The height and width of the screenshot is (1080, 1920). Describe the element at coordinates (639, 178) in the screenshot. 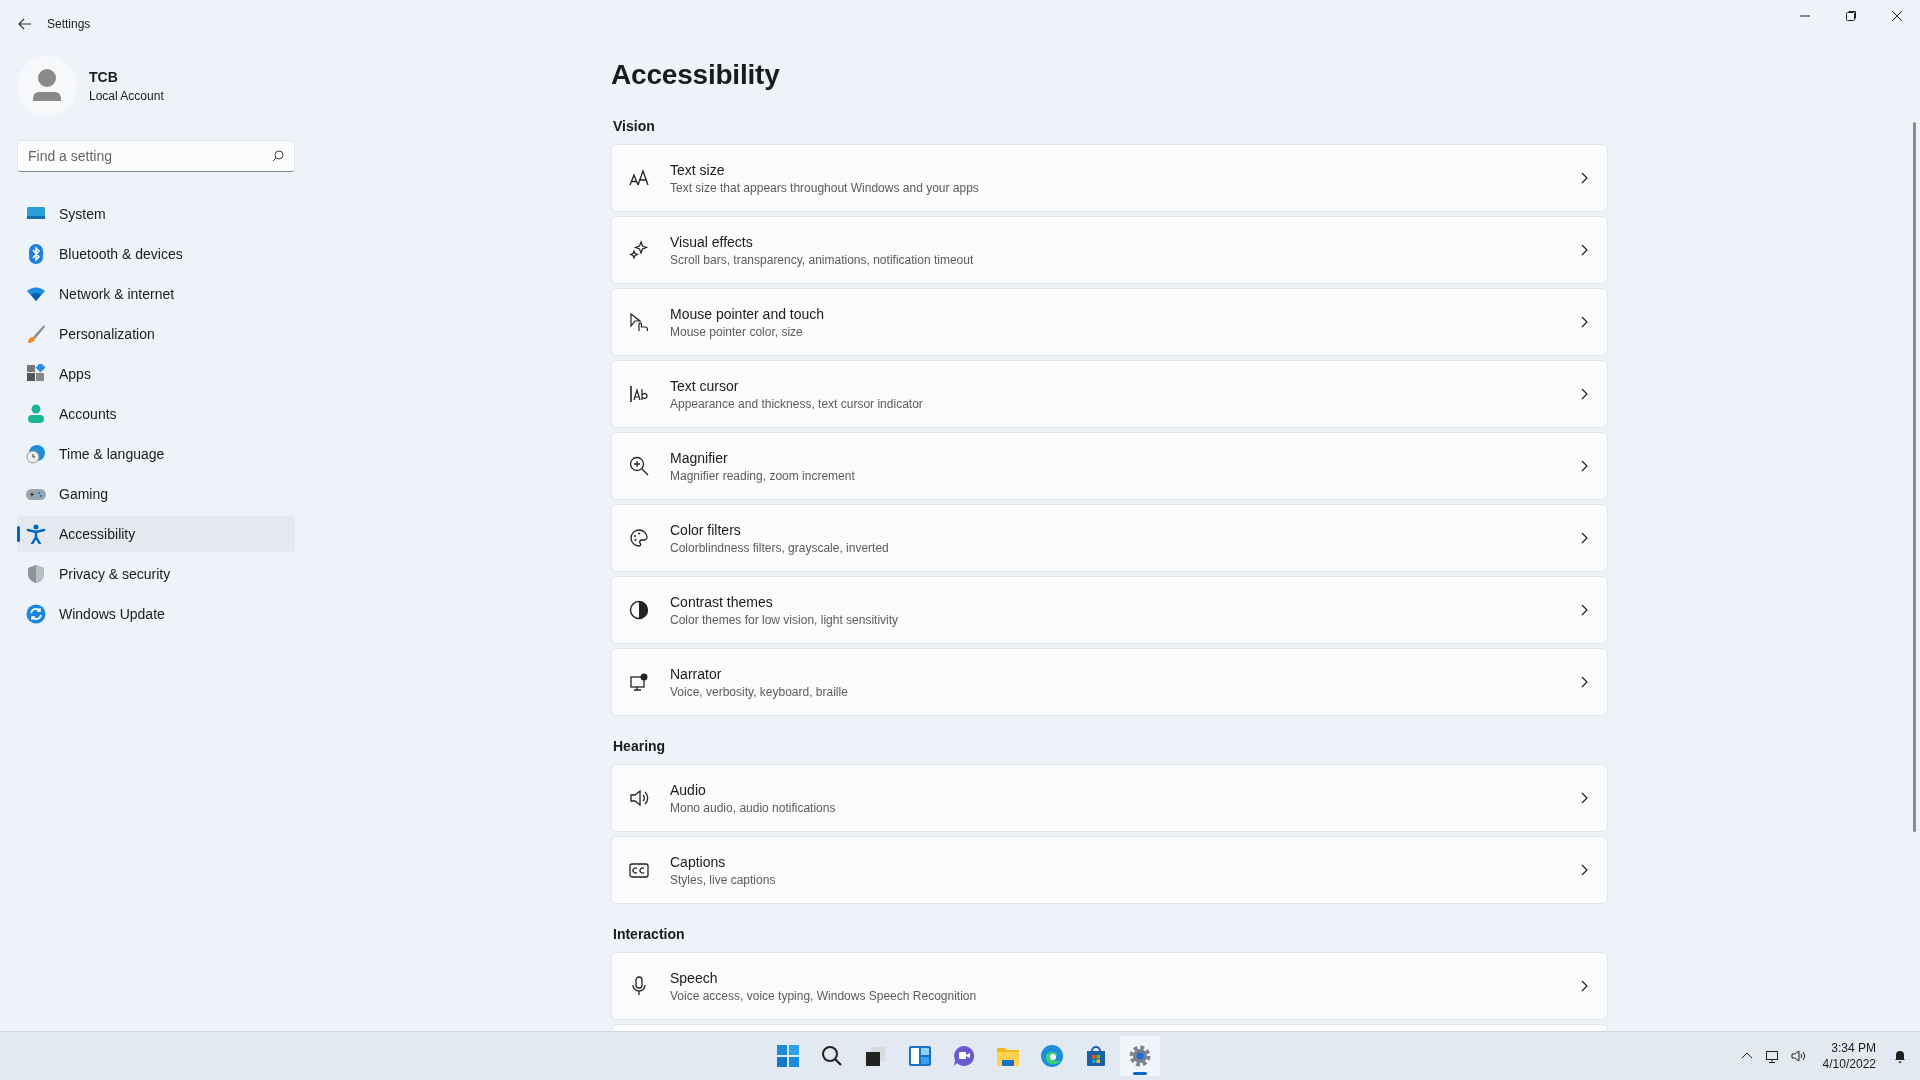

I see `text-size-icon` at that location.